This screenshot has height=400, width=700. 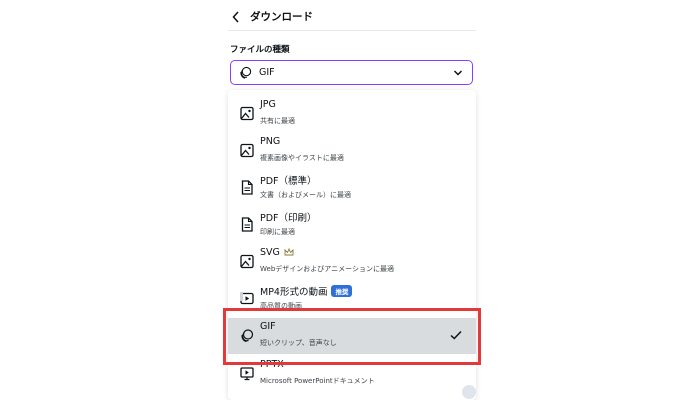 I want to click on format-name: MP4形式の動画 推奨, so click(x=306, y=291).